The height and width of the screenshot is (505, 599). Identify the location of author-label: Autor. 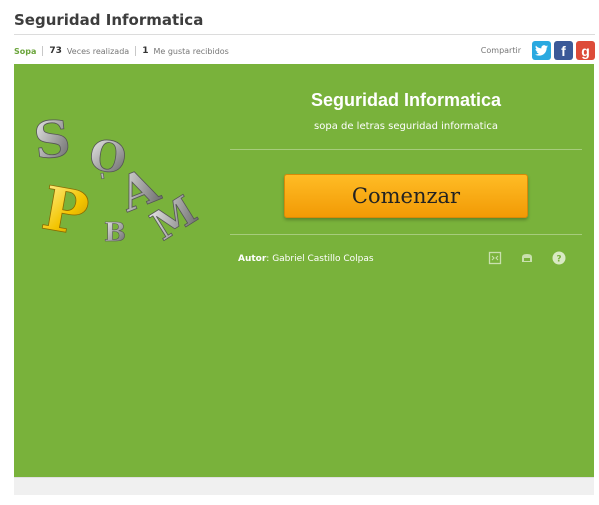
(252, 259).